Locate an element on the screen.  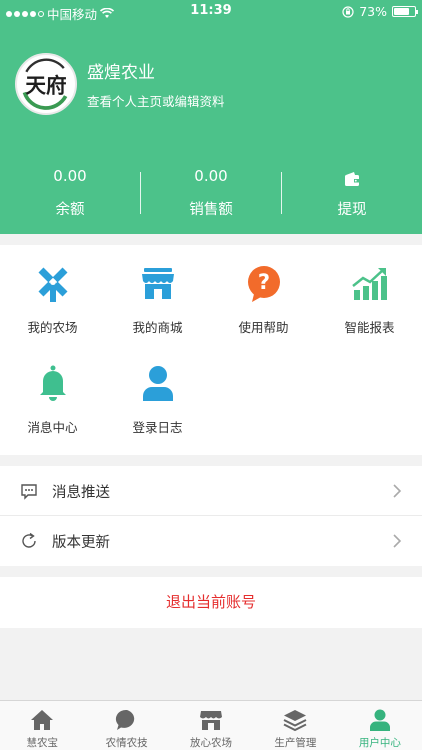
user-name: 盛煌农业 is located at coordinates (121, 70).